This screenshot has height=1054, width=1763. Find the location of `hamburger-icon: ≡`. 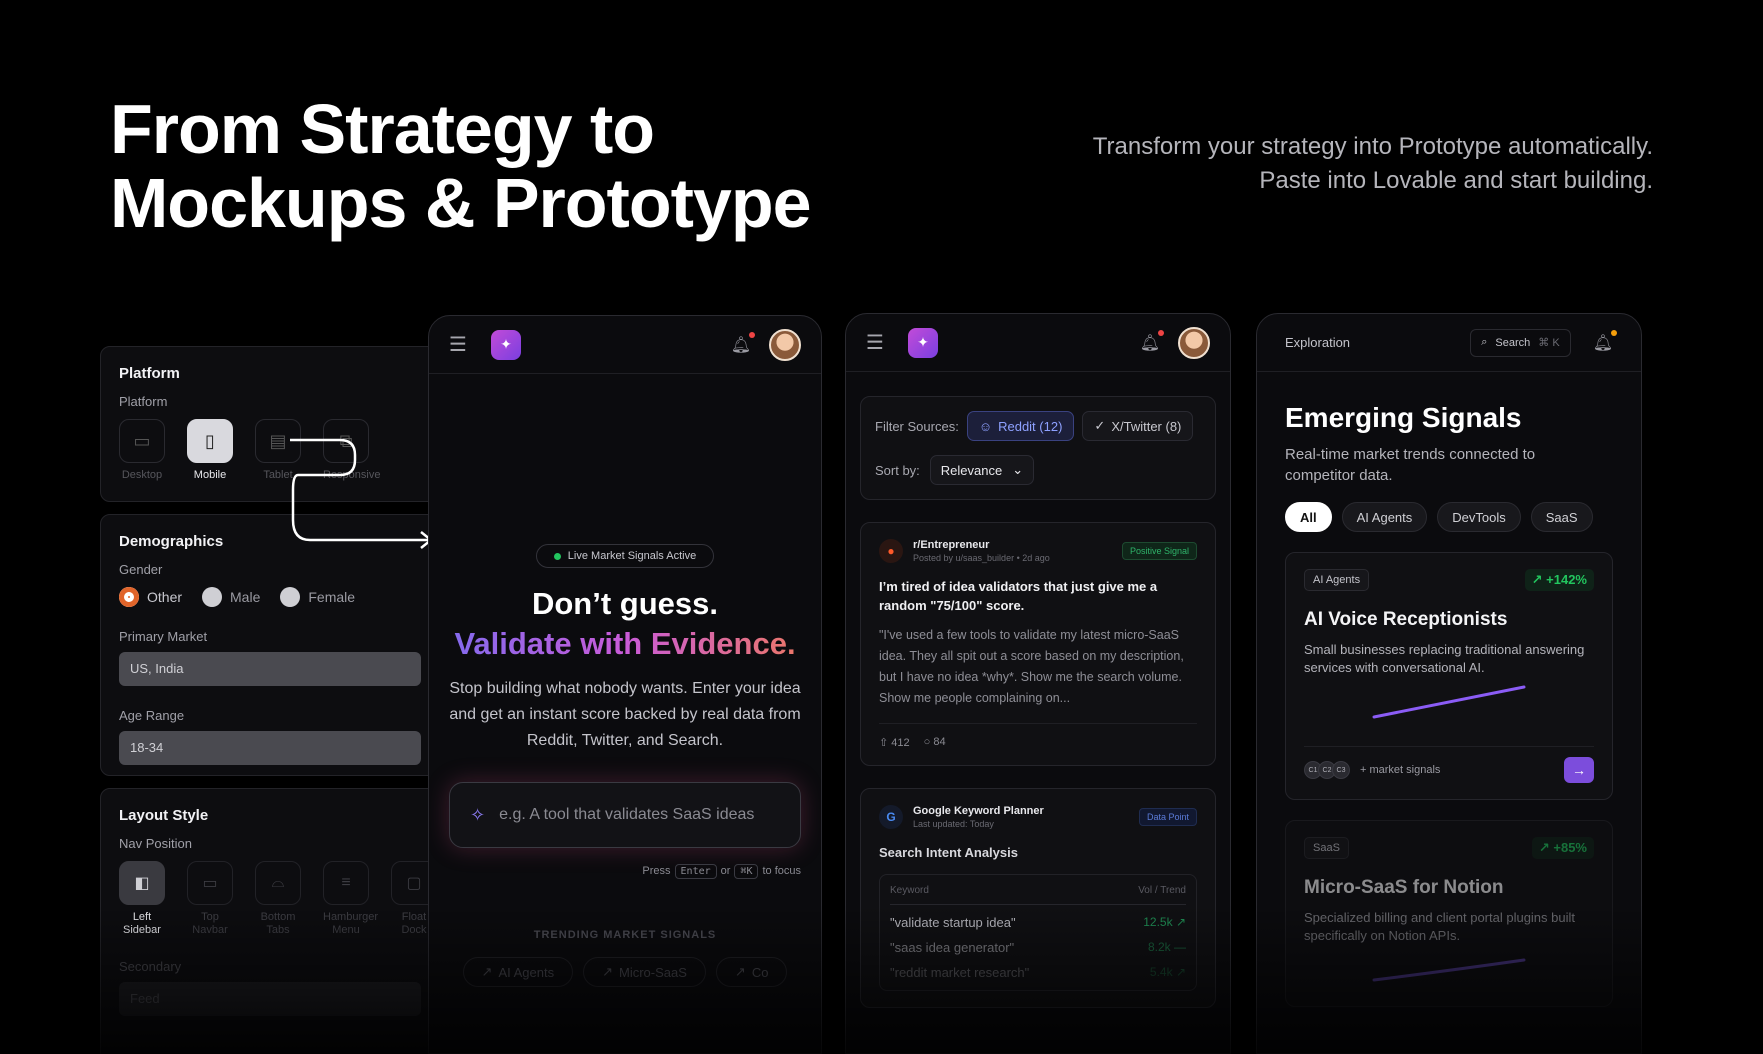

hamburger-icon: ≡ is located at coordinates (346, 883).